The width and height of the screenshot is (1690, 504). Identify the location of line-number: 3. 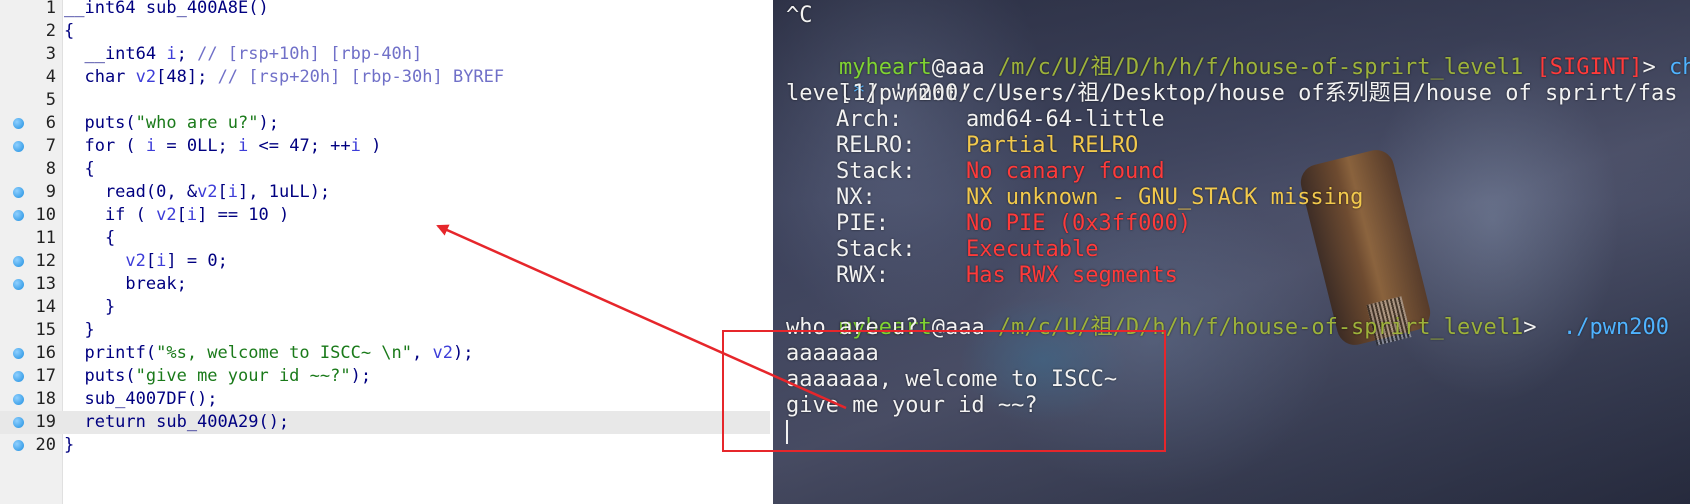
(50, 54).